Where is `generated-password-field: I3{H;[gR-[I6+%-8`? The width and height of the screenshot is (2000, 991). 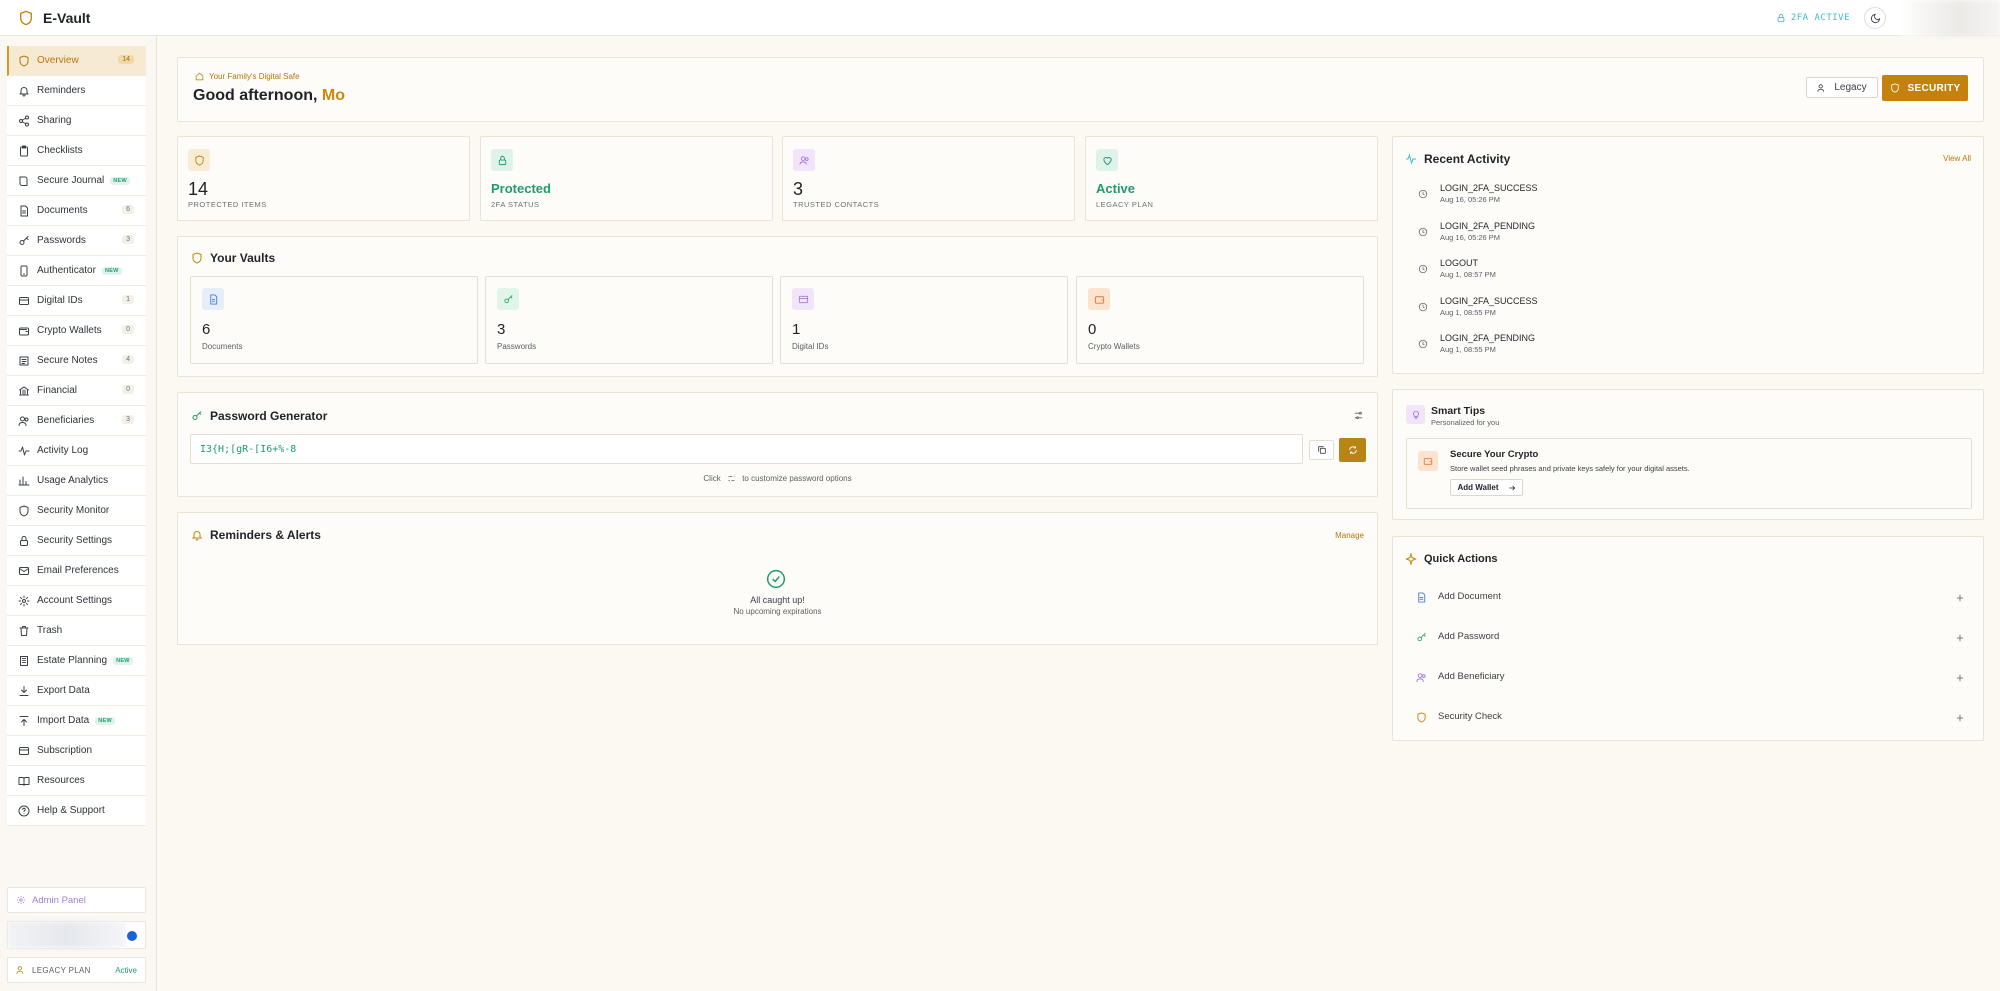
generated-password-field: I3{H;[gR-[I6+%-8 is located at coordinates (746, 449).